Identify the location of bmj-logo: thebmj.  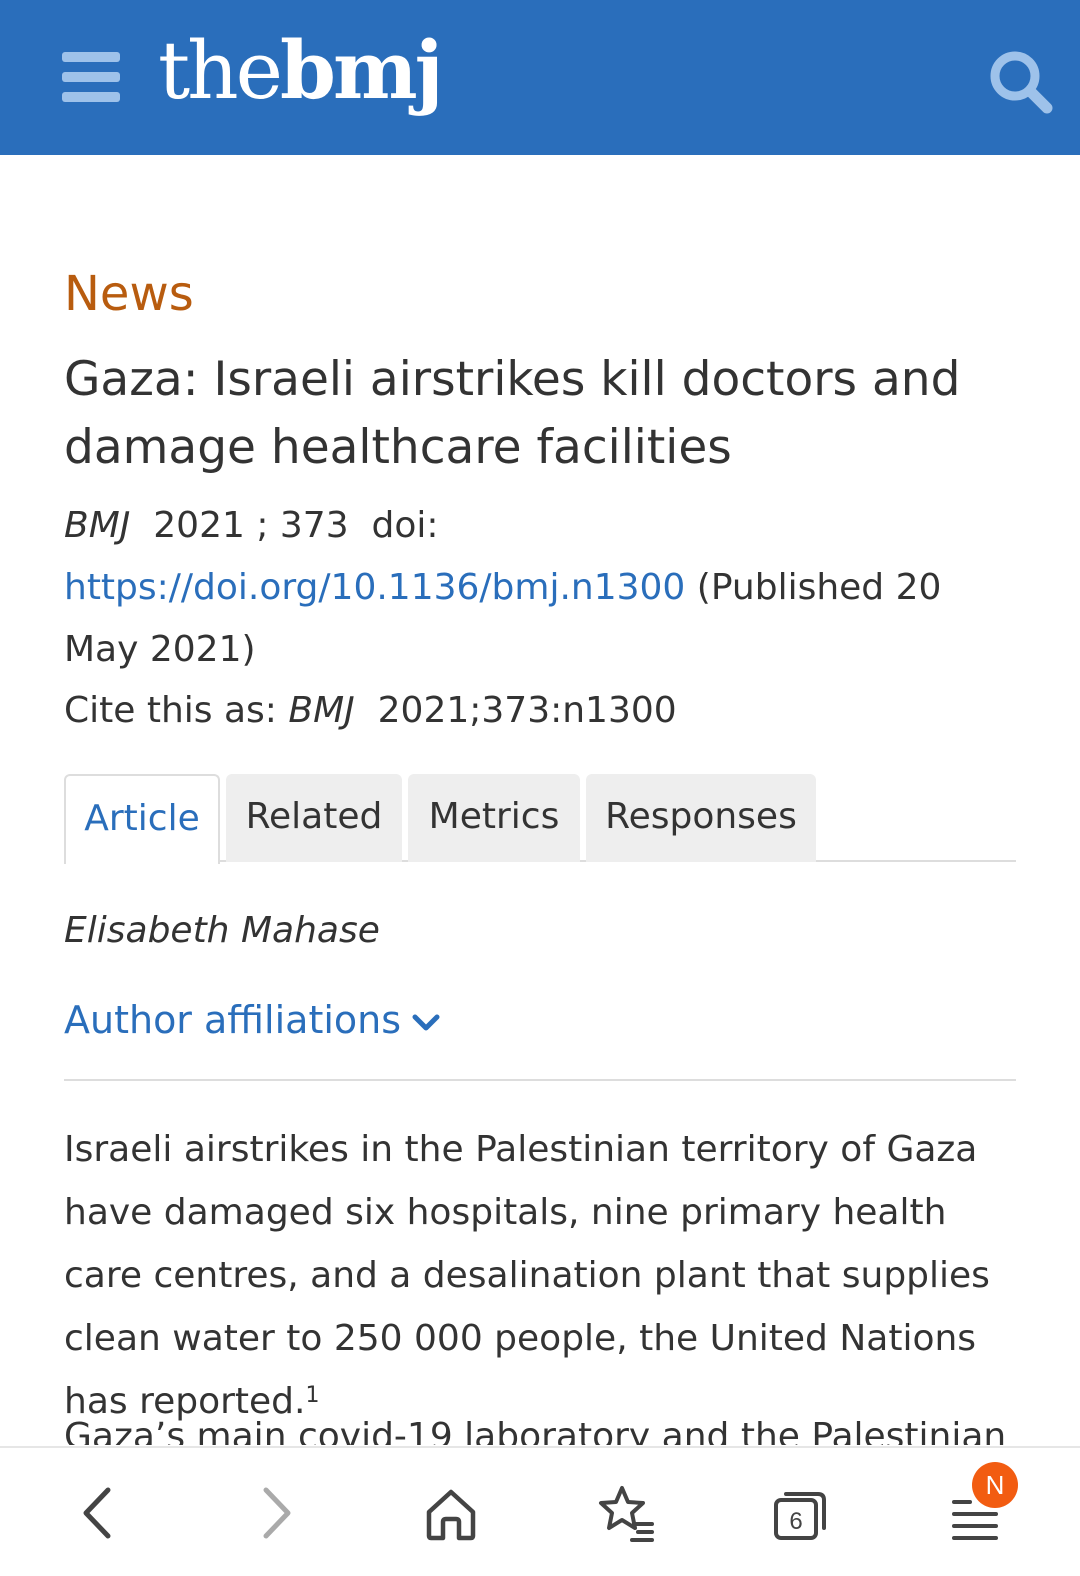
(301, 70).